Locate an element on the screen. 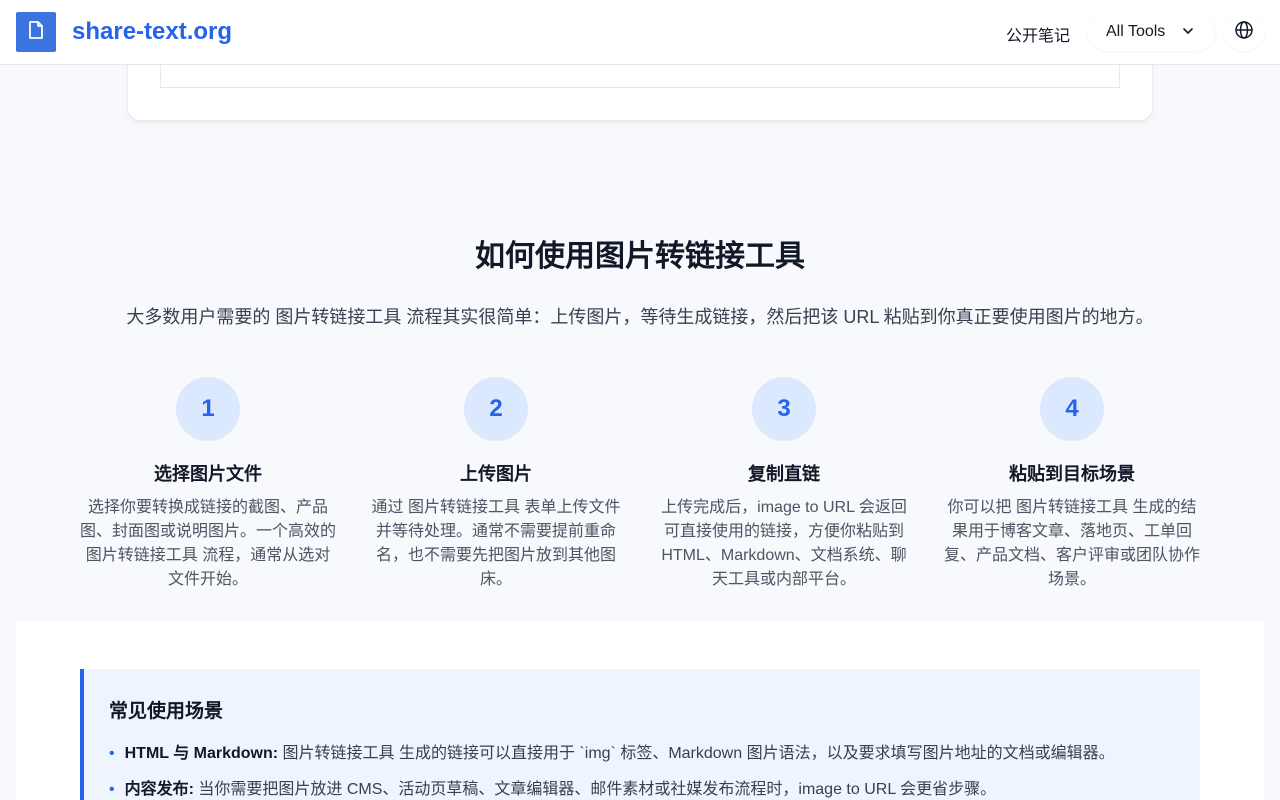 The image size is (1280, 800). step-title: 复制直链 is located at coordinates (784, 474).